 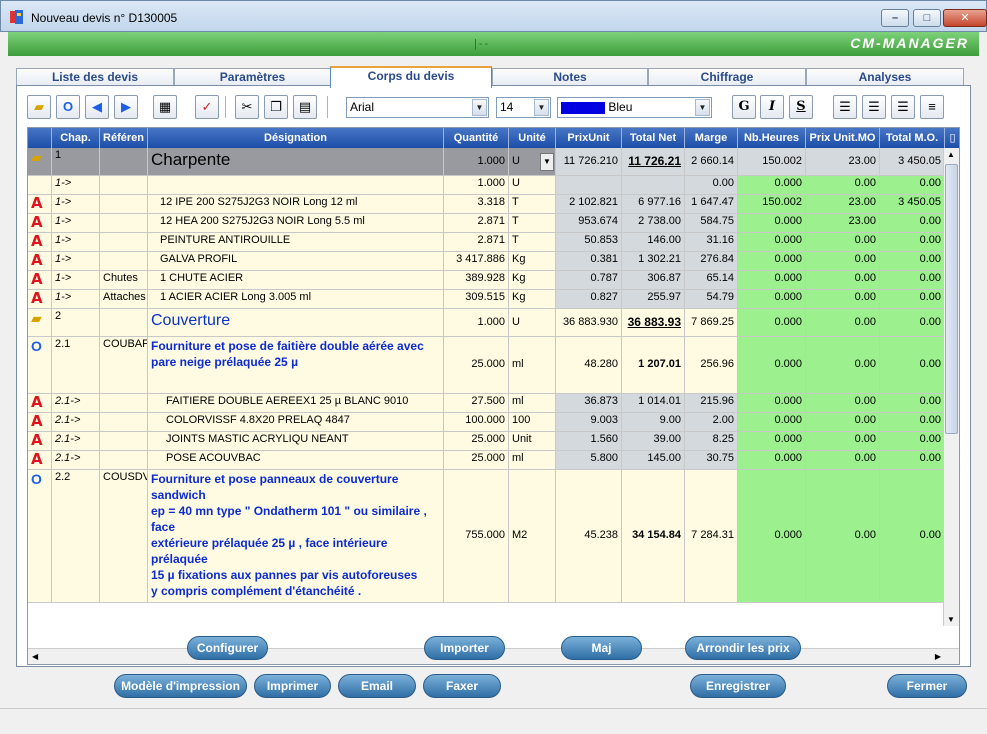 What do you see at coordinates (124, 138) in the screenshot?
I see `column-header: Référen` at bounding box center [124, 138].